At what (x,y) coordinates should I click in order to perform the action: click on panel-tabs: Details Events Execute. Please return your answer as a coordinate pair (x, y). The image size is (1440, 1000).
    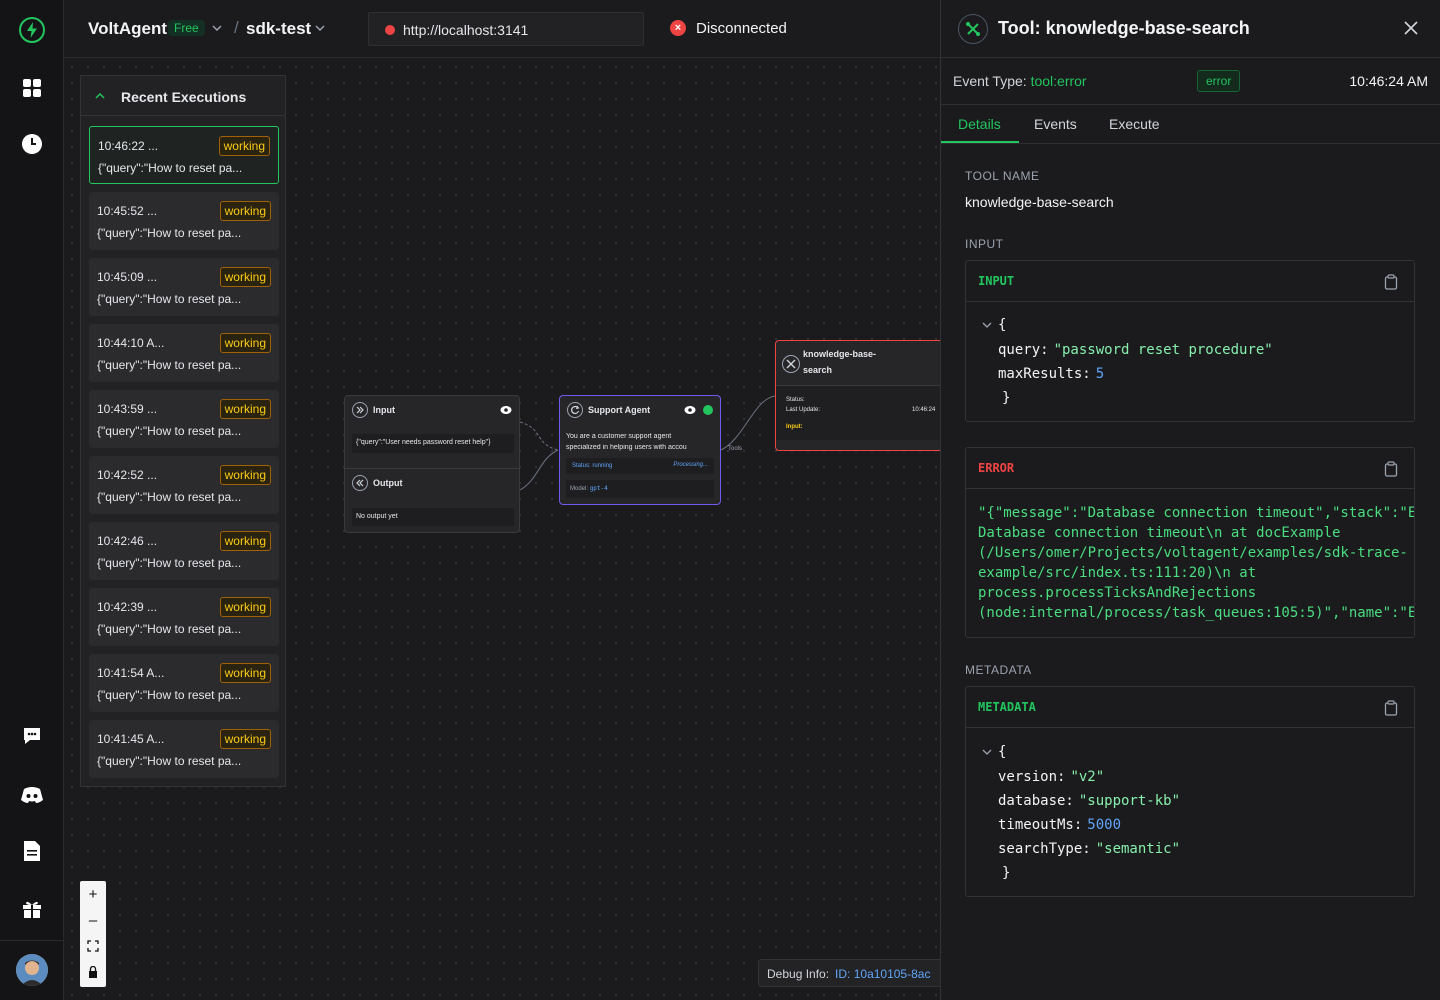
    Looking at the image, I should click on (1190, 124).